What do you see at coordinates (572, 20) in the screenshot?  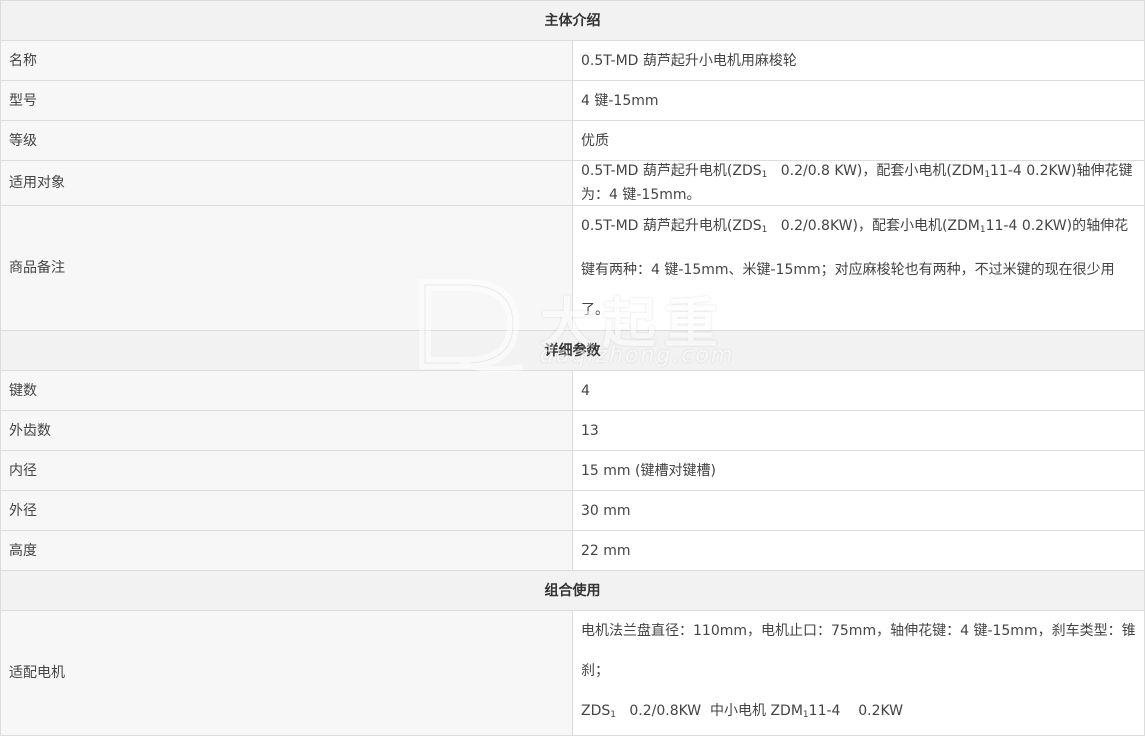 I see `section-header-intro: 主体介绍` at bounding box center [572, 20].